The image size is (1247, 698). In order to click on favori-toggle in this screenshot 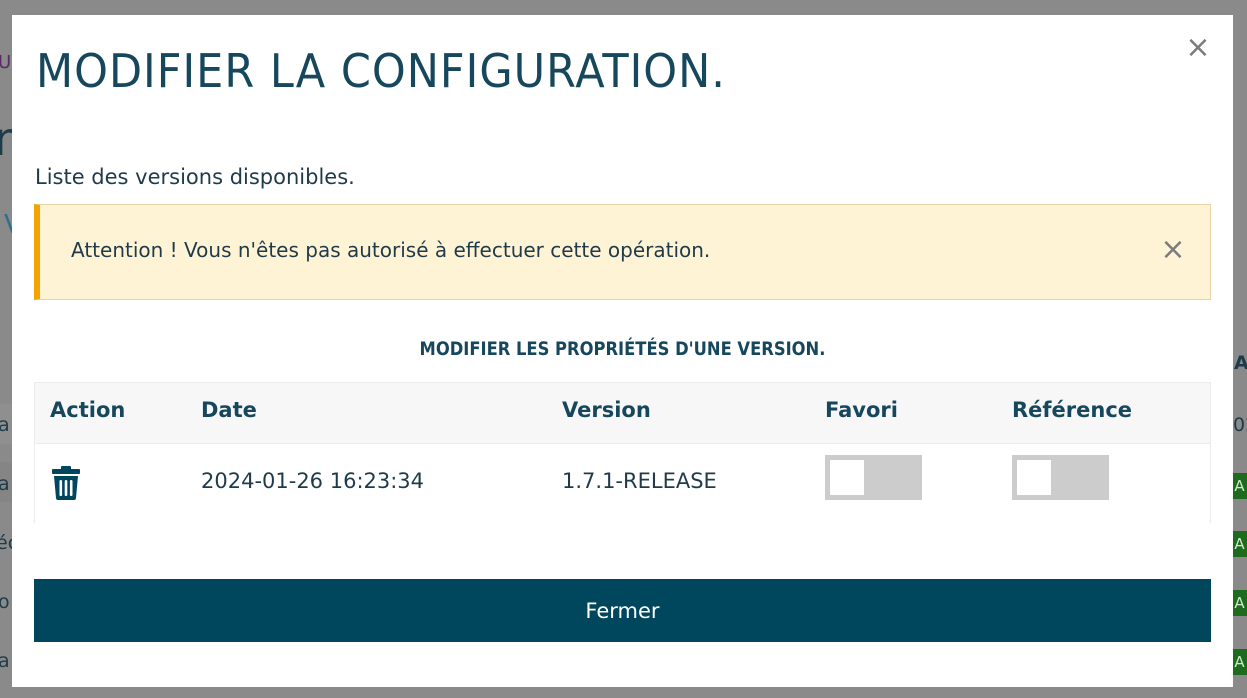, I will do `click(873, 477)`.